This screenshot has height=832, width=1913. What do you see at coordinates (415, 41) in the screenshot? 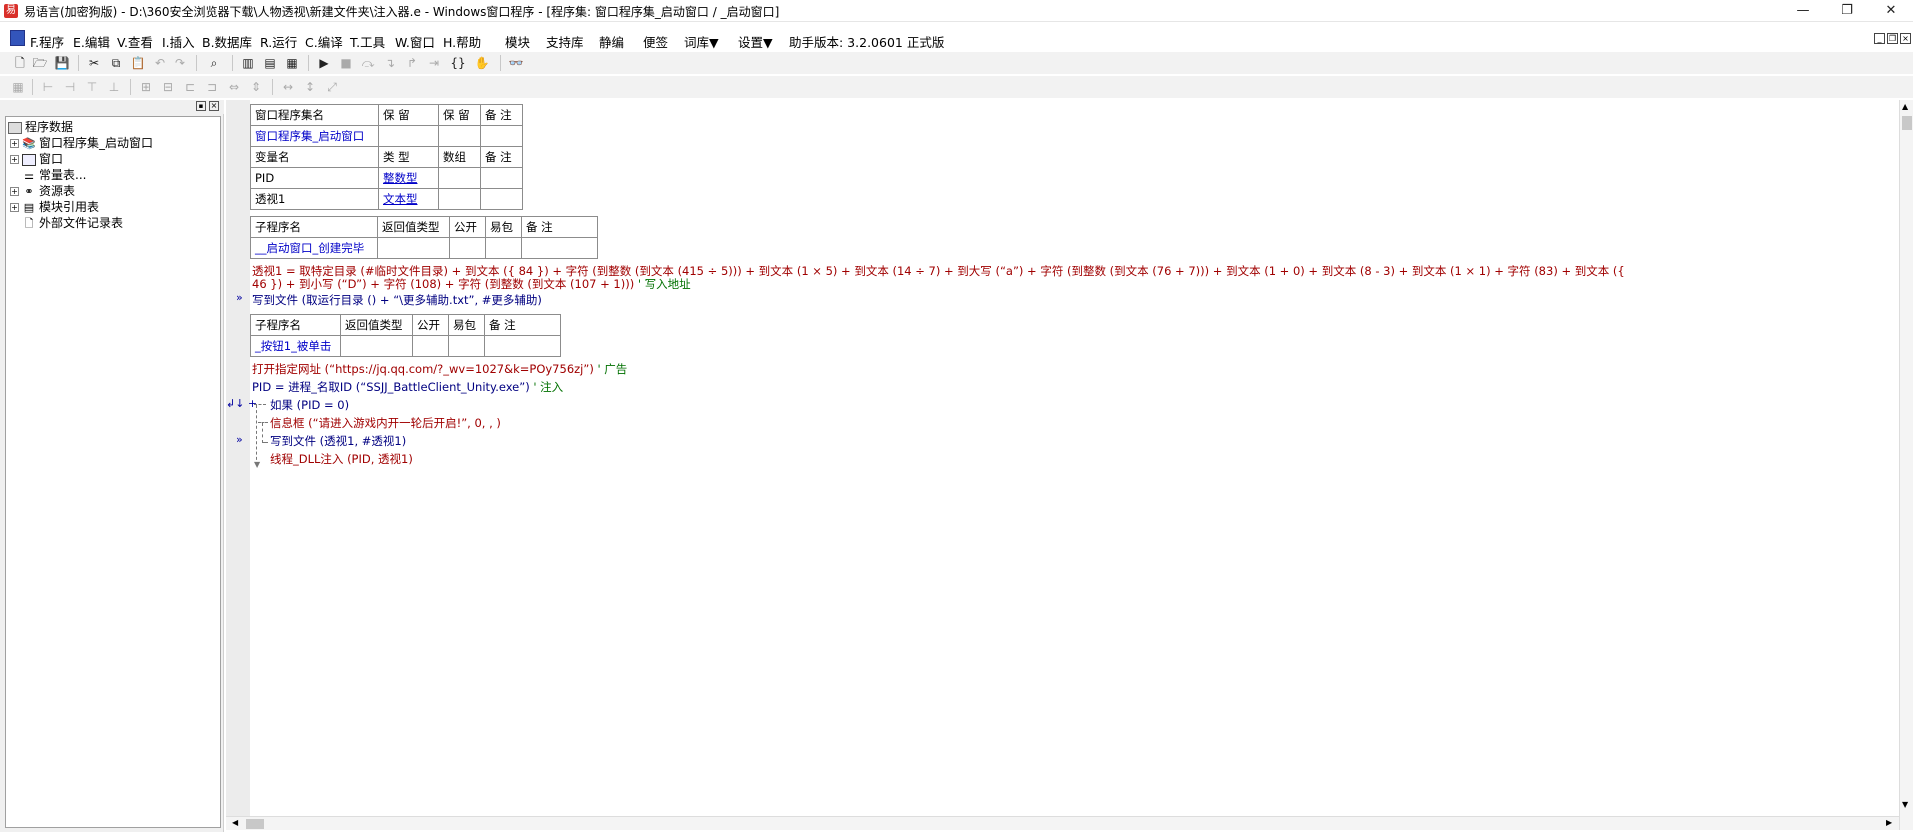
I see `menu-window: W.窗口` at bounding box center [415, 41].